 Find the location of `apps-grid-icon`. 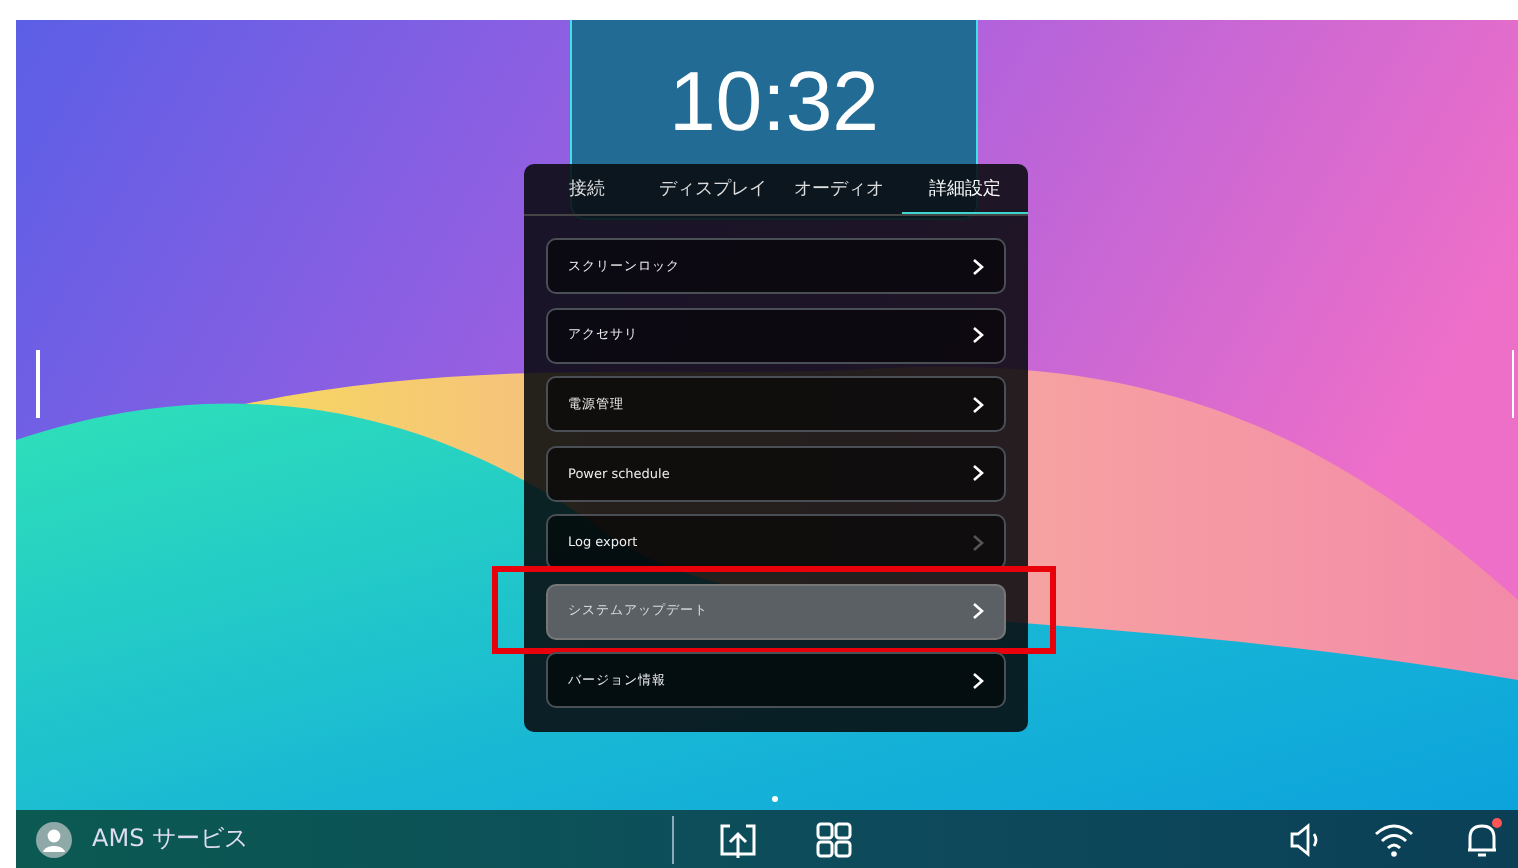

apps-grid-icon is located at coordinates (834, 839).